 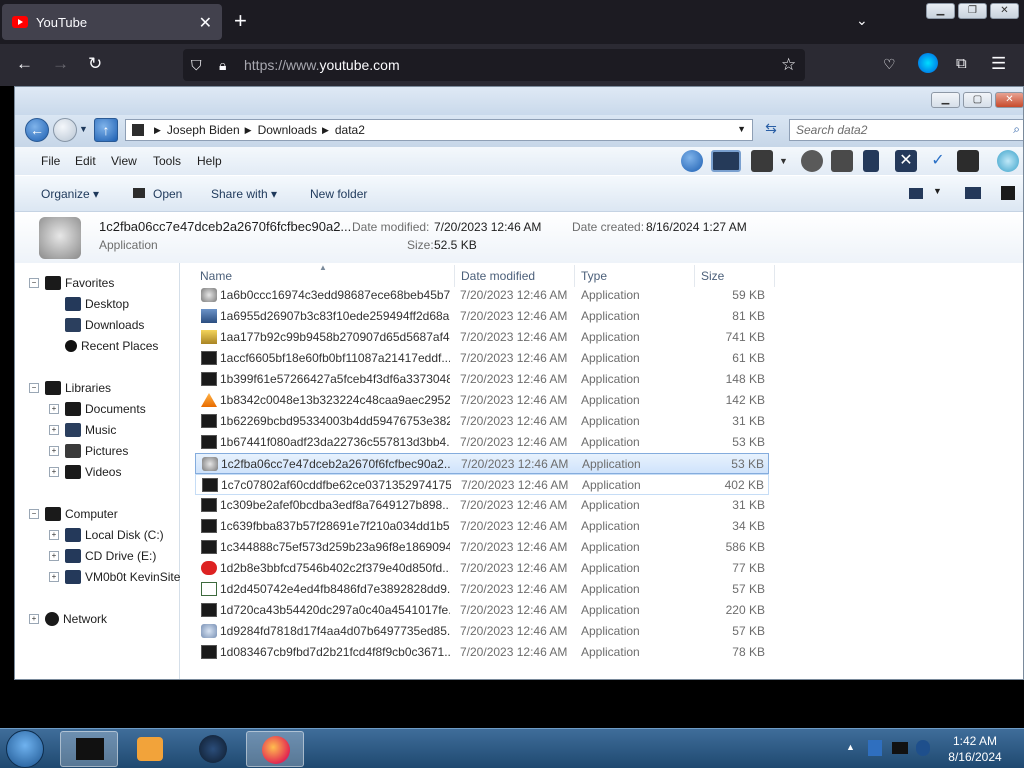 I want to click on tray-display-icon, so click(x=900, y=748).